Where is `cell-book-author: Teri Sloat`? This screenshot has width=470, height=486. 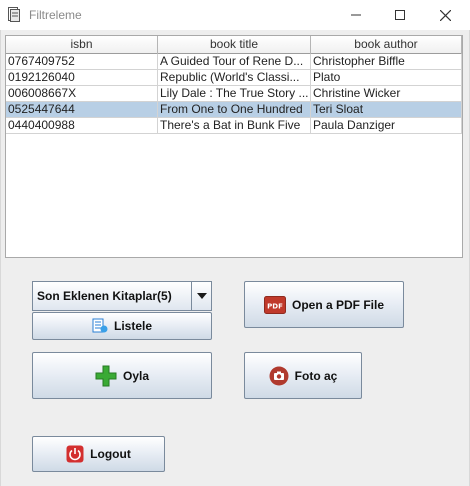 cell-book-author: Teri Sloat is located at coordinates (386, 110).